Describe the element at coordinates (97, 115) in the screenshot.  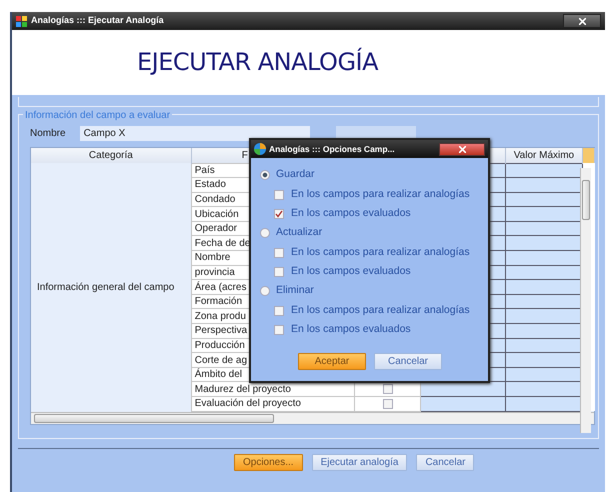
I see `group-legend: Información del campo a evaluar` at that location.